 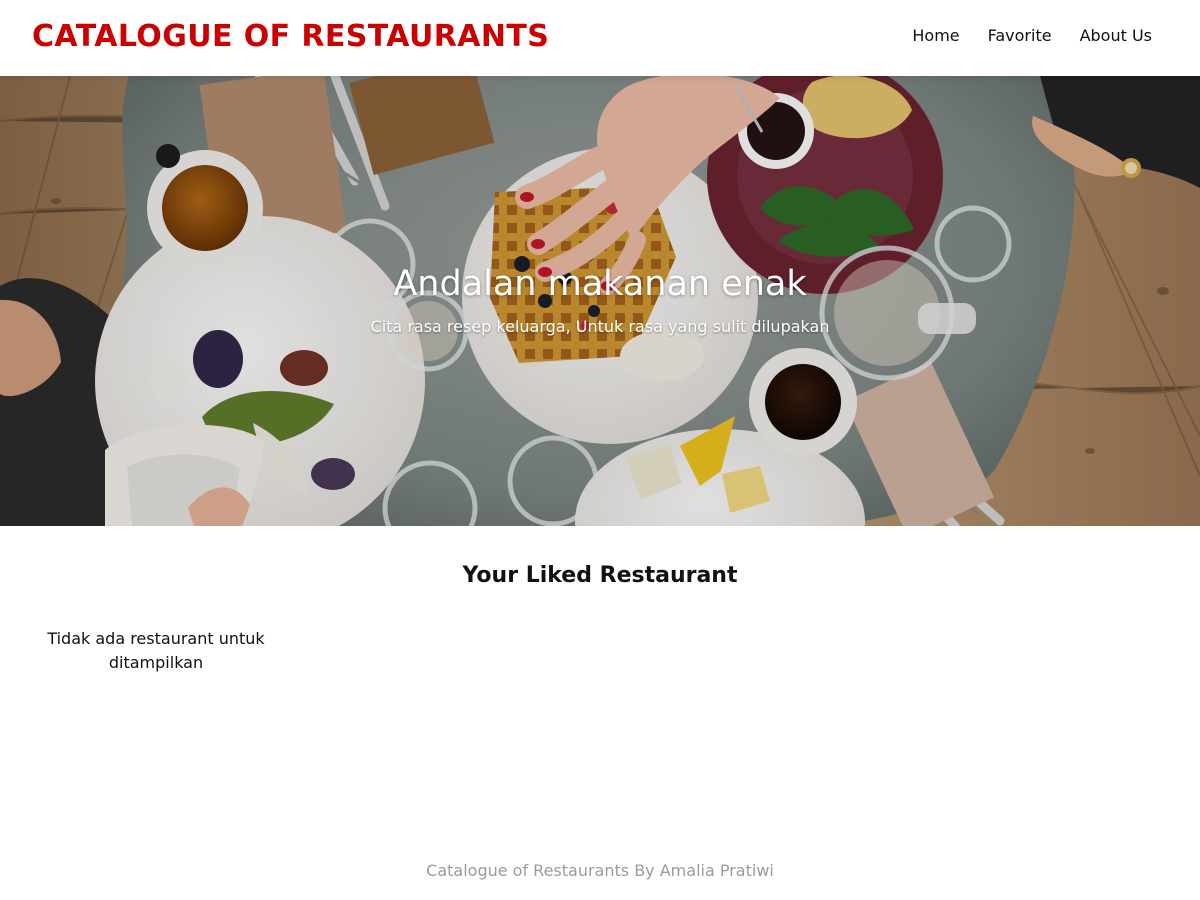 What do you see at coordinates (600, 284) in the screenshot?
I see `hero-title: Andalan makanan enak` at bounding box center [600, 284].